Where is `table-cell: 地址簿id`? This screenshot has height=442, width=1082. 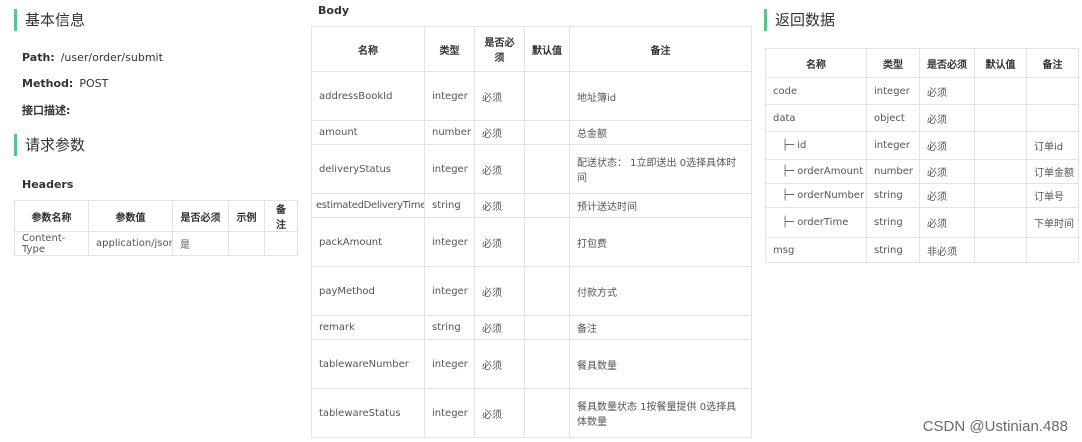
table-cell: 地址簿id is located at coordinates (660, 96).